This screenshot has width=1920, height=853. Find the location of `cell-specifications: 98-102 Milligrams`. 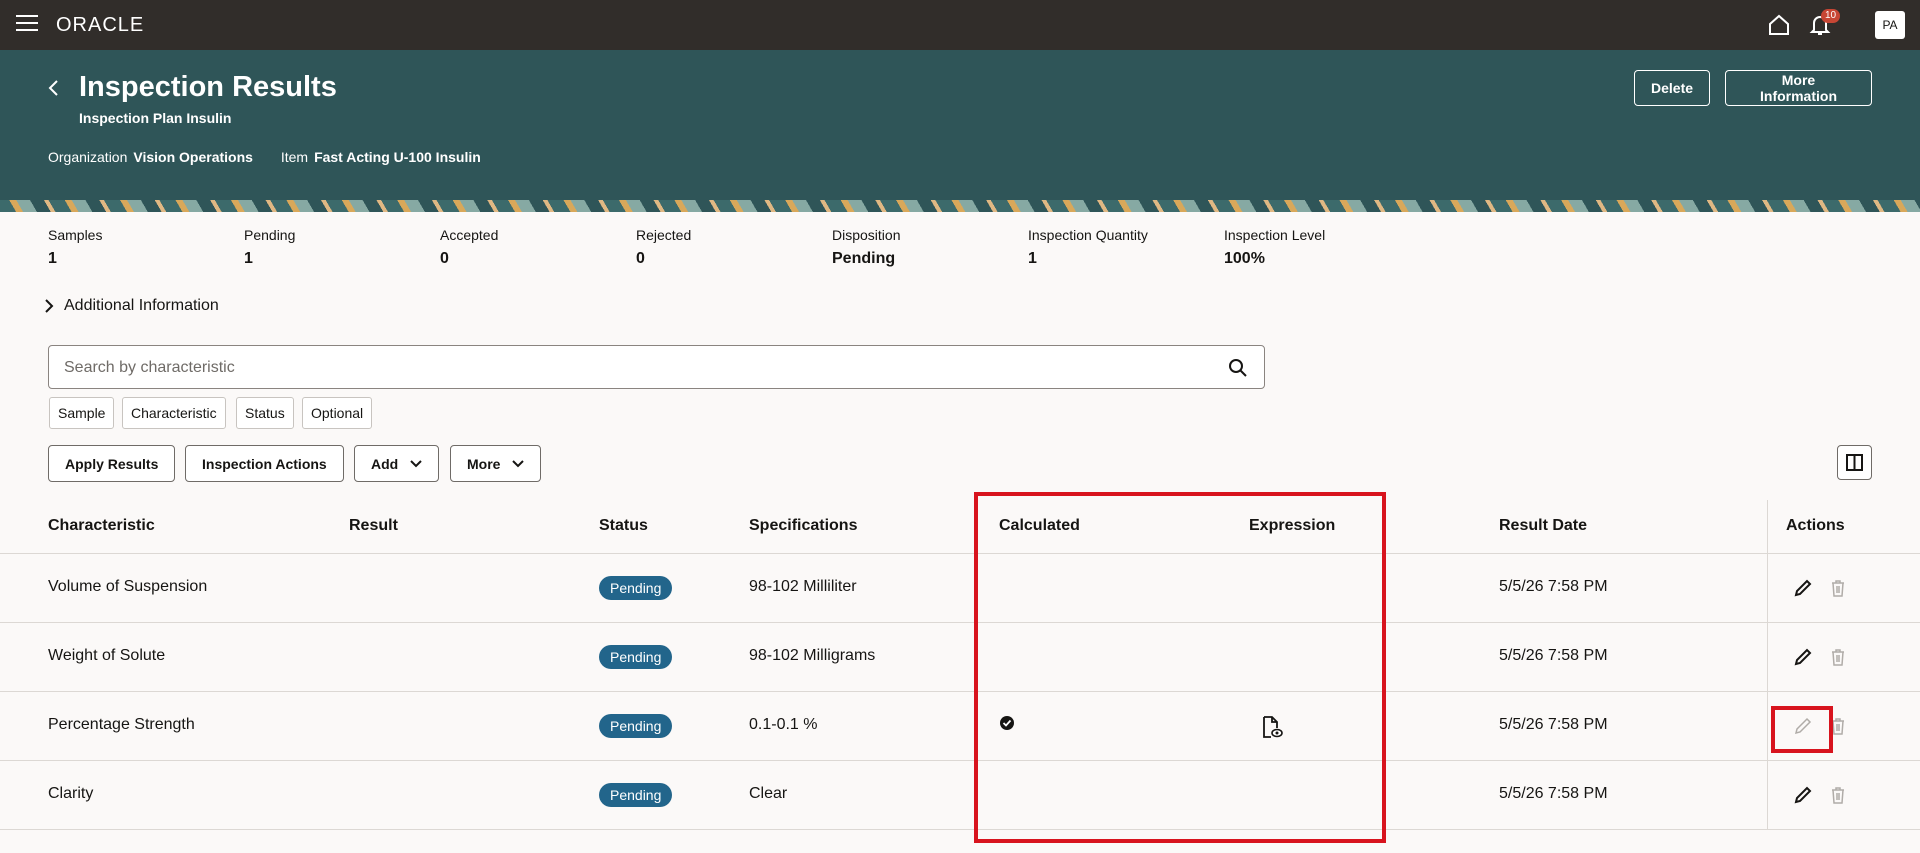

cell-specifications: 98-102 Milligrams is located at coordinates (812, 655).